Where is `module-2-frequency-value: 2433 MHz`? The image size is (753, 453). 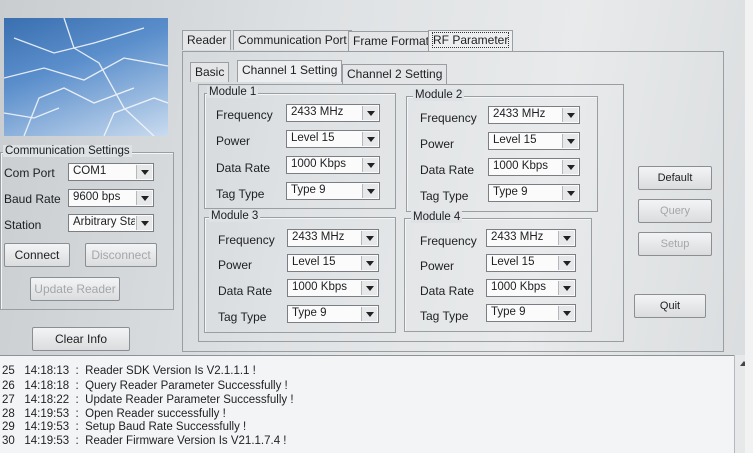 module-2-frequency-value: 2433 MHz is located at coordinates (519, 114).